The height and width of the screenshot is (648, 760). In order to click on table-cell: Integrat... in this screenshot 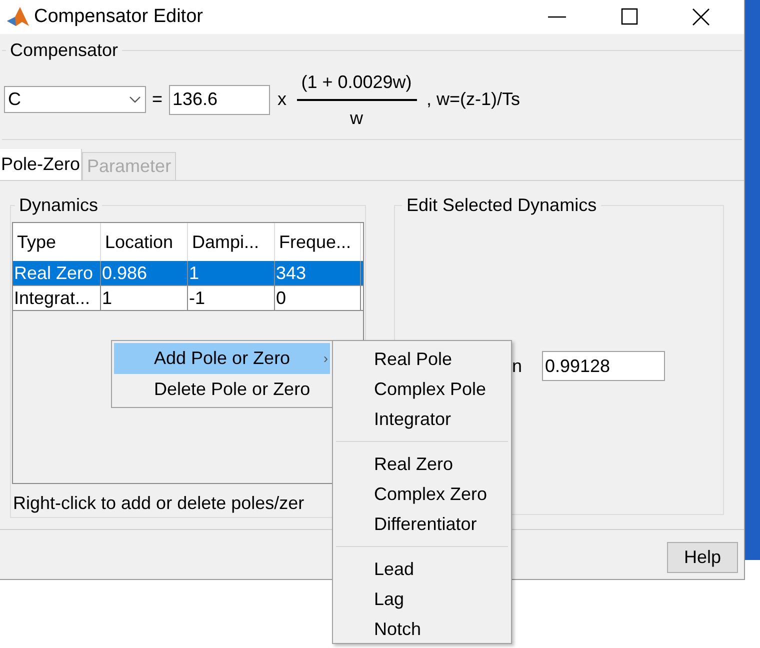, I will do `click(57, 298)`.